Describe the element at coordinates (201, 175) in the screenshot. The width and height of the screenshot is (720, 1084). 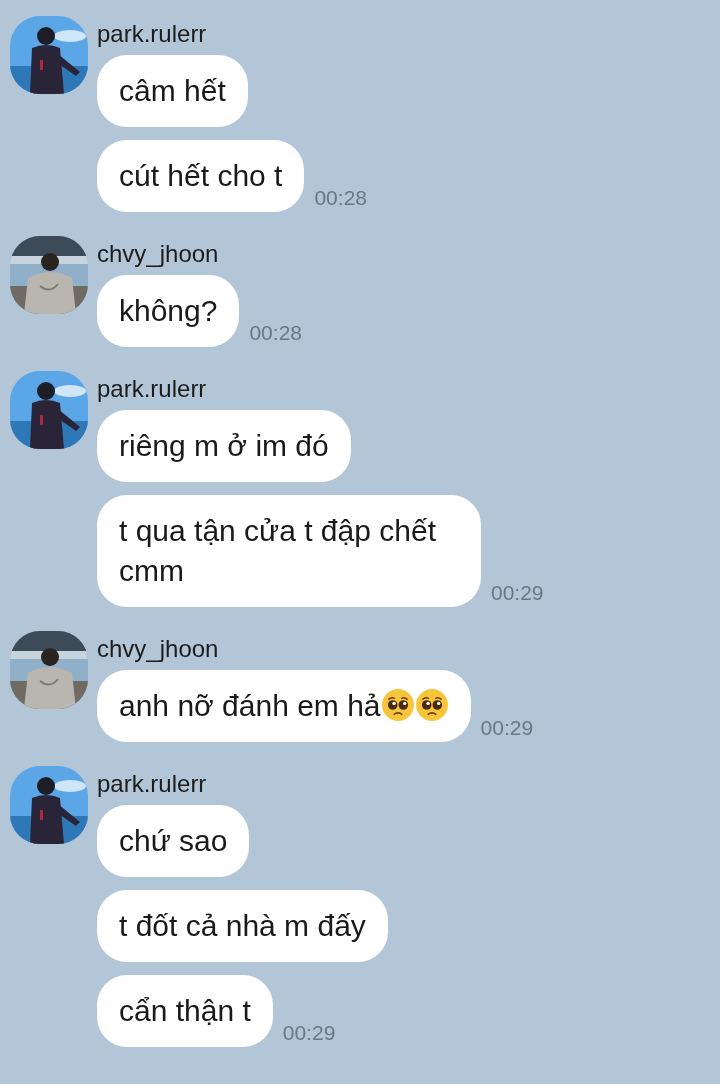
I see `message-text: cút hết cho t` at that location.